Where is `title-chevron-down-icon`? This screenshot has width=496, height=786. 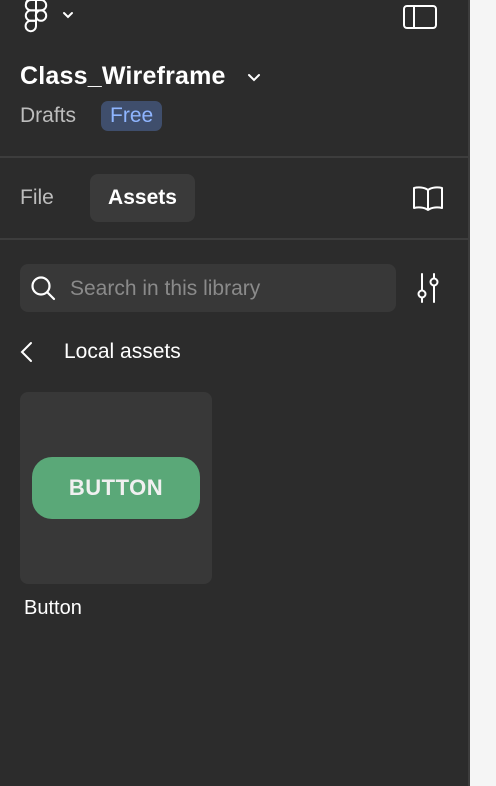 title-chevron-down-icon is located at coordinates (254, 78).